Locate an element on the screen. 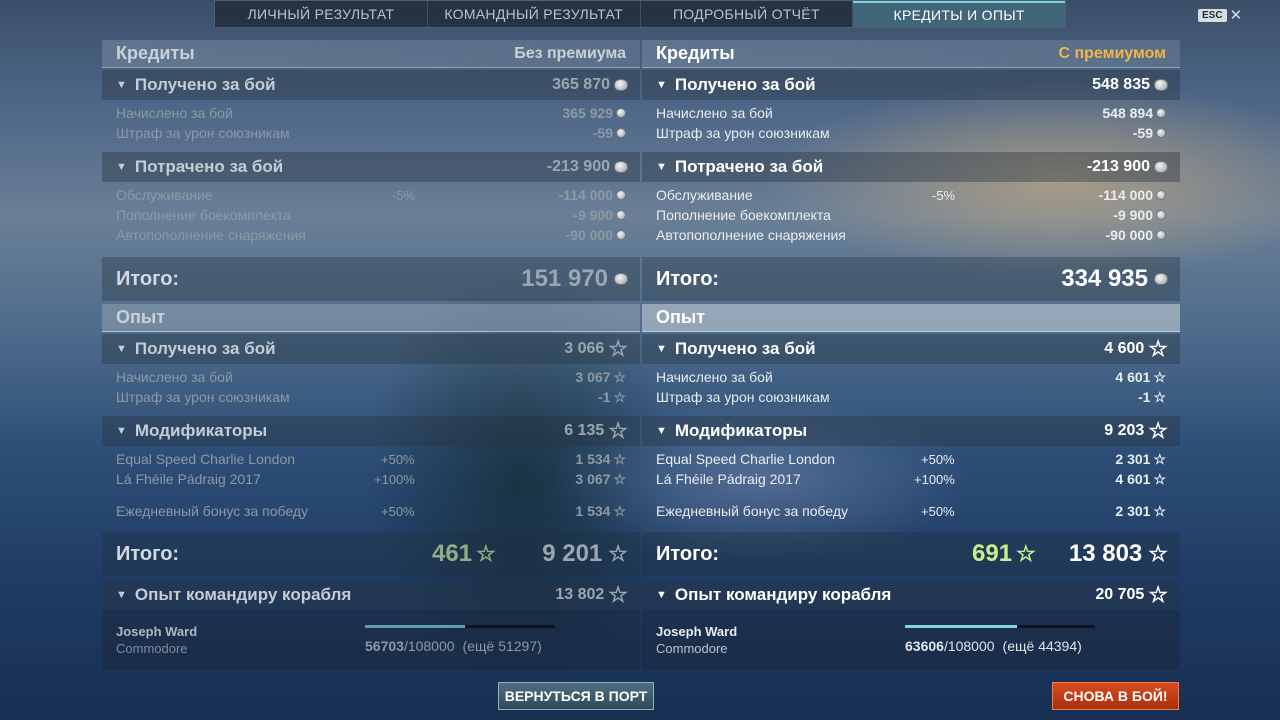 The width and height of the screenshot is (1280, 720). detail-value: -1 is located at coordinates (1144, 397).